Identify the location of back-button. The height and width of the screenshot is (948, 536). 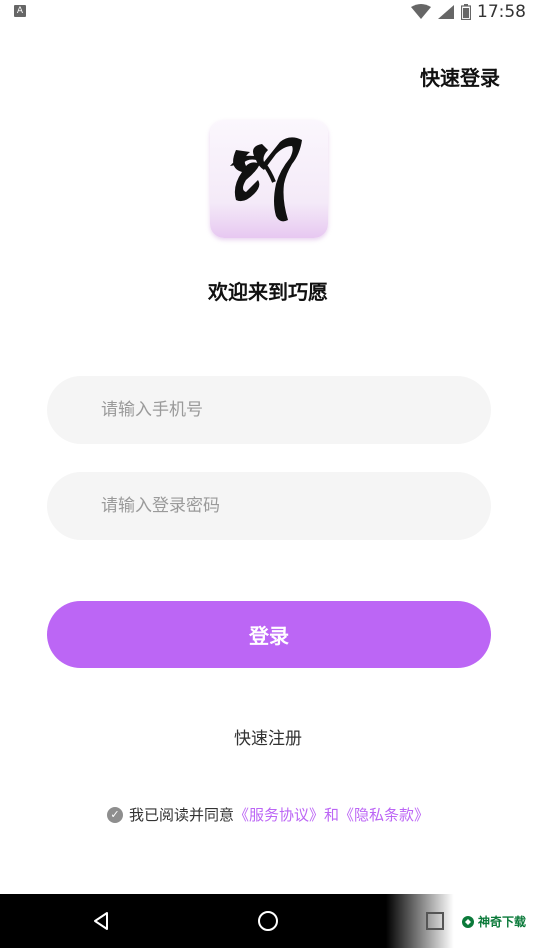
(101, 921).